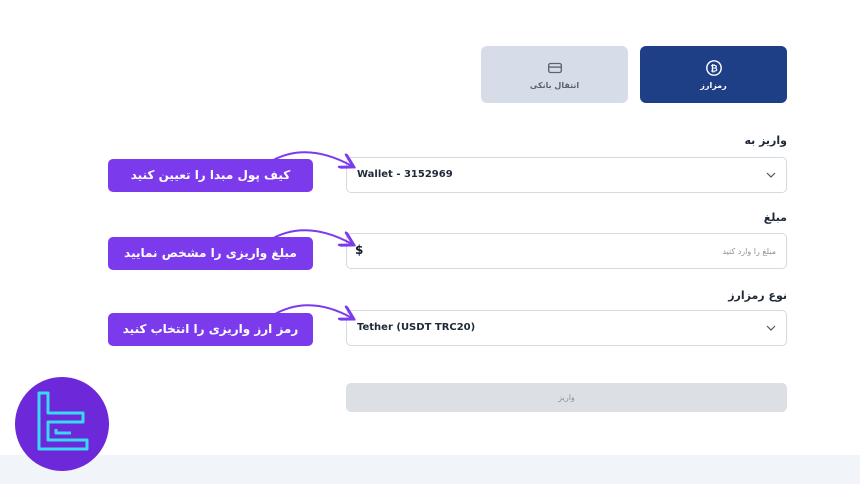 This screenshot has width=860, height=484. I want to click on wallet-select: Wallet - 3152969, so click(566, 175).